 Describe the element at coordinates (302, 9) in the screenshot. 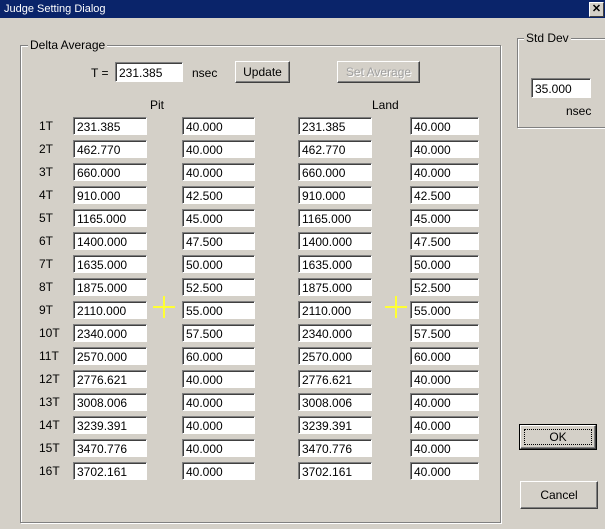

I see `title-bar: Judge Setting Dialog ✕` at that location.